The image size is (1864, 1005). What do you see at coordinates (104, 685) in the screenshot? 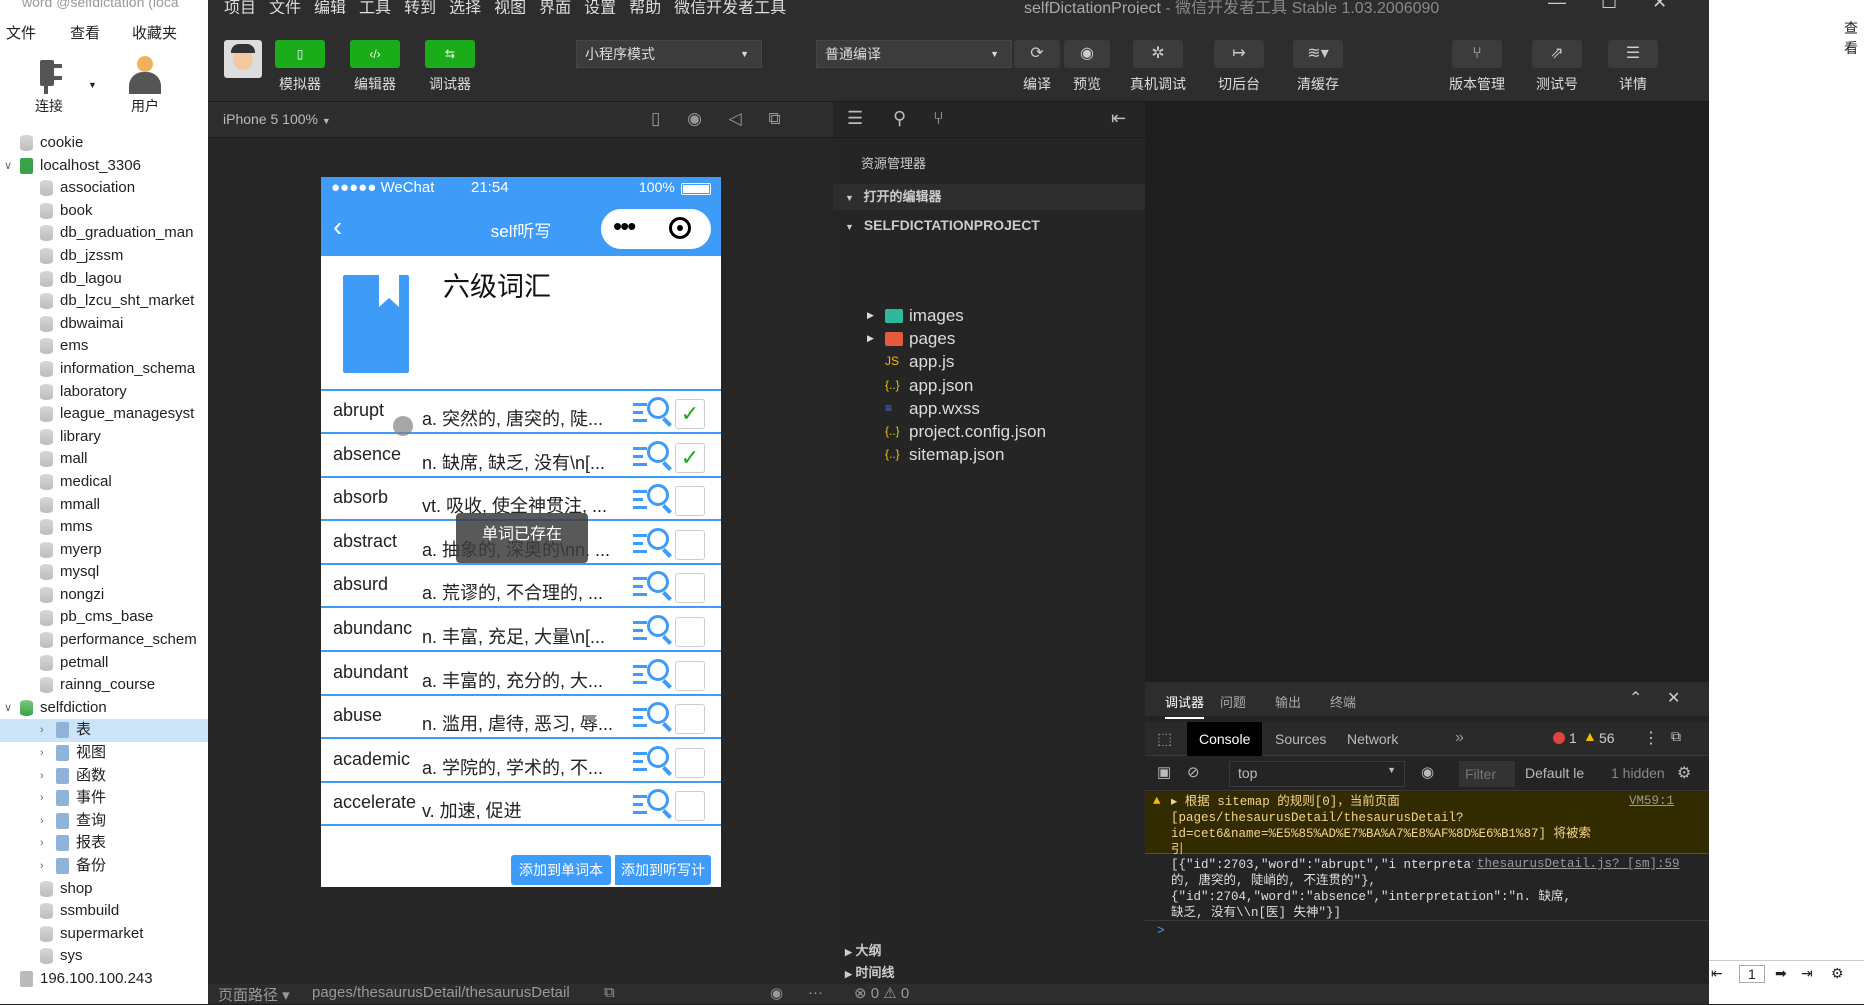
I see `tree-item: rainng_course` at bounding box center [104, 685].